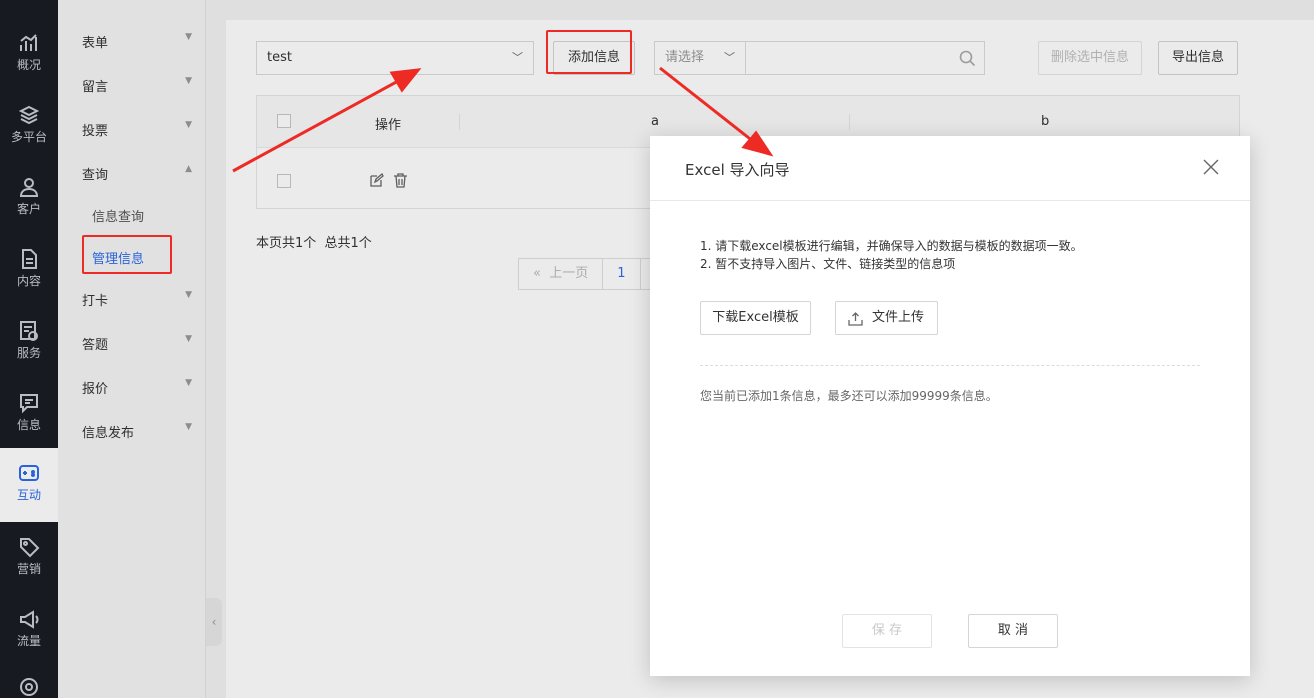 This screenshot has height=698, width=1314. What do you see at coordinates (887, 631) in the screenshot?
I see `save-button: 保 存` at bounding box center [887, 631].